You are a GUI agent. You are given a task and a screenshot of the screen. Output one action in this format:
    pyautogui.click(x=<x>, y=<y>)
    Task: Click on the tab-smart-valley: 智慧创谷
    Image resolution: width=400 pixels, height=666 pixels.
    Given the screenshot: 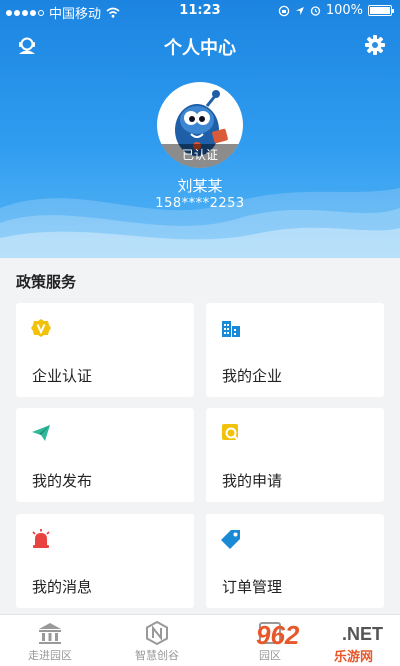 What is the action you would take?
    pyautogui.click(x=157, y=640)
    